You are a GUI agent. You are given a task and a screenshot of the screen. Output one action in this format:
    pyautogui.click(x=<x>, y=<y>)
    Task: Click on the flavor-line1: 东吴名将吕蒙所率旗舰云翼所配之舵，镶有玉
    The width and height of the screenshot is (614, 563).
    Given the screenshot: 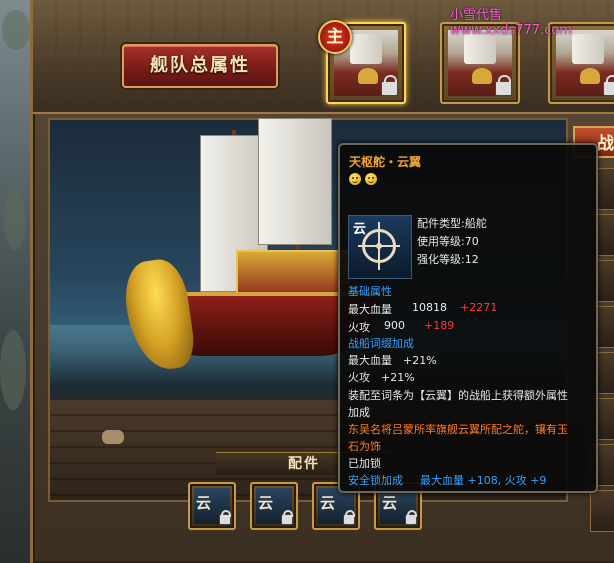 What is the action you would take?
    pyautogui.click(x=458, y=429)
    